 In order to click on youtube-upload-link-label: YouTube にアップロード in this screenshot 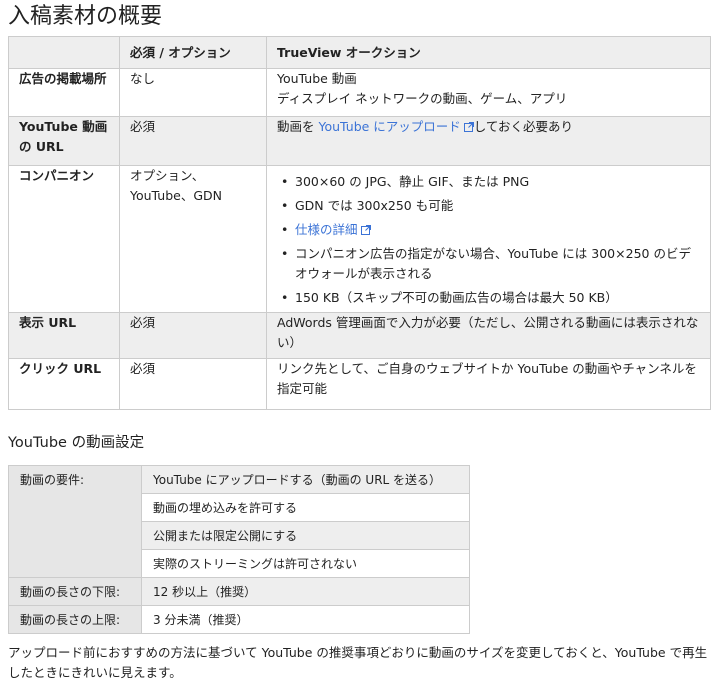, I will do `click(389, 126)`.